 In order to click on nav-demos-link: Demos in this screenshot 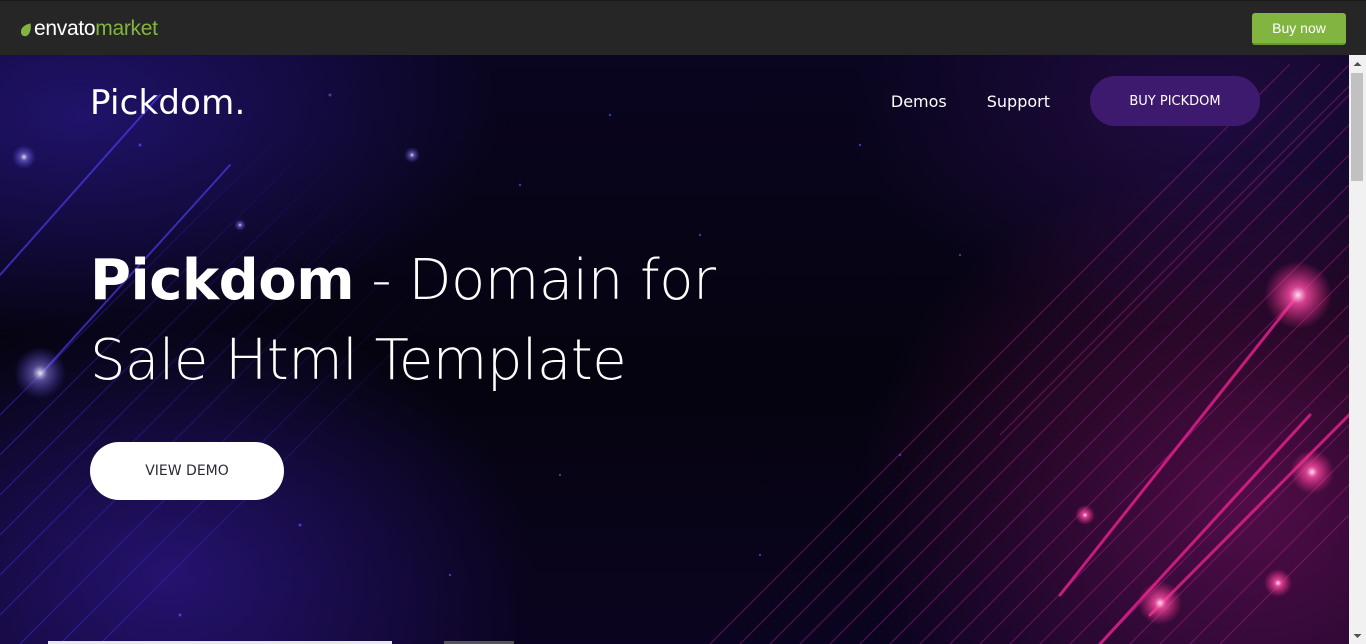, I will do `click(919, 101)`.